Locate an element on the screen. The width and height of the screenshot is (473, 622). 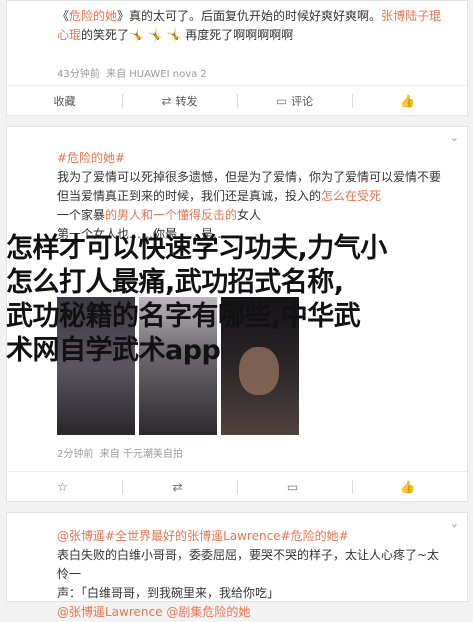
post-2-device: 来自 千元潮美自拍 is located at coordinates (141, 454).